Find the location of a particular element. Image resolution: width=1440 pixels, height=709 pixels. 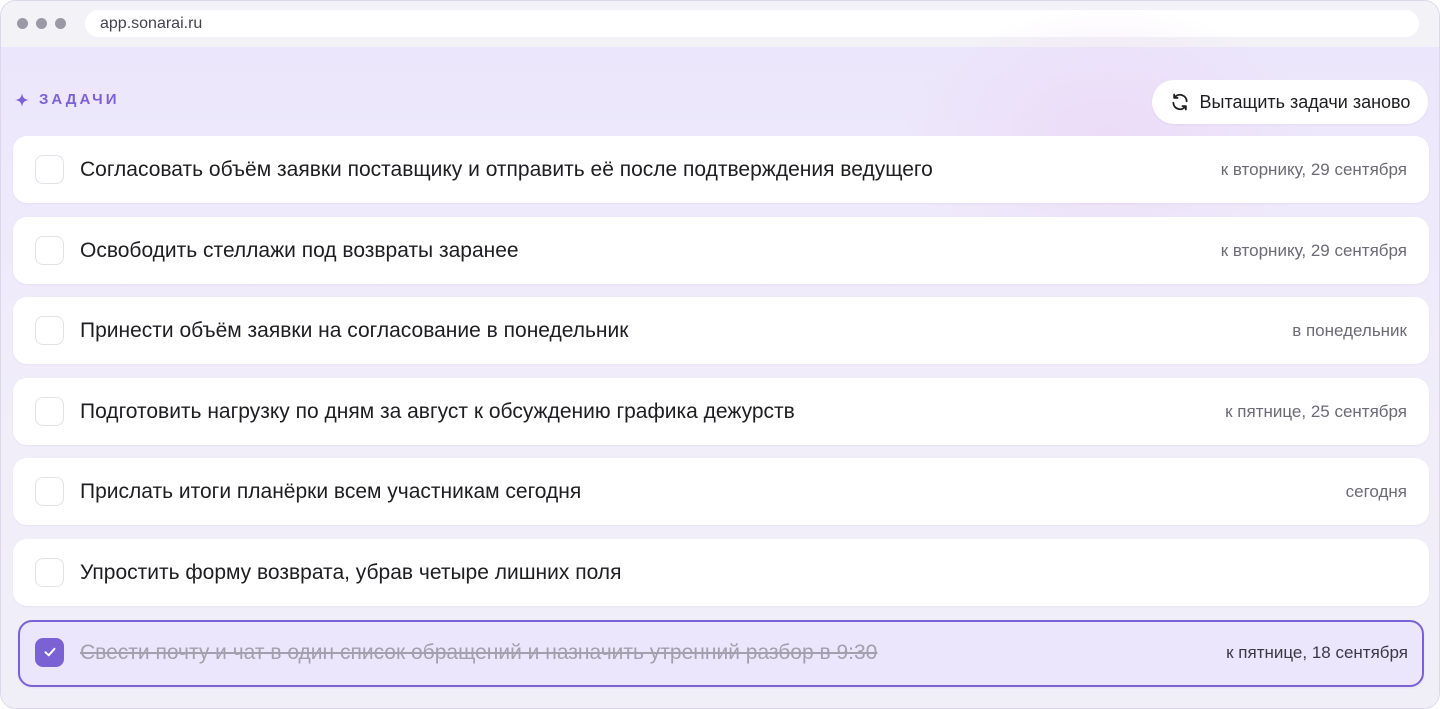

task-due-date: сегодня is located at coordinates (1376, 492).